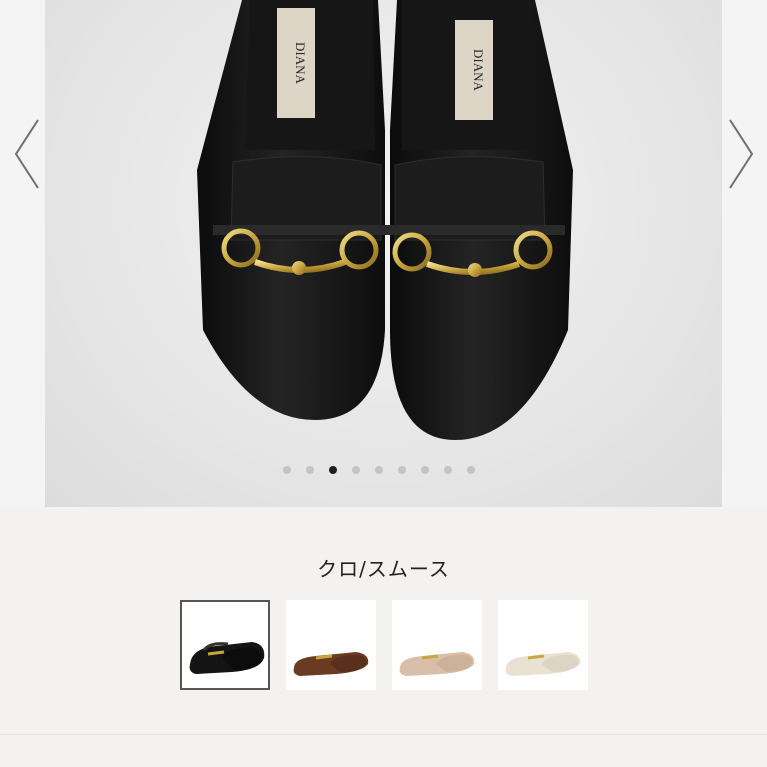 The height and width of the screenshot is (767, 767). I want to click on left-loafer: DIANA, so click(293, 210).